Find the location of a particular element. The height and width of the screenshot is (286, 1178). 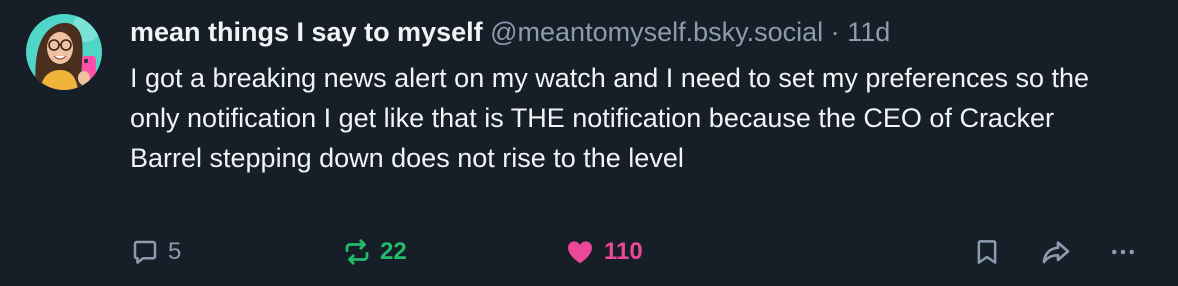

avatar is located at coordinates (64, 52).